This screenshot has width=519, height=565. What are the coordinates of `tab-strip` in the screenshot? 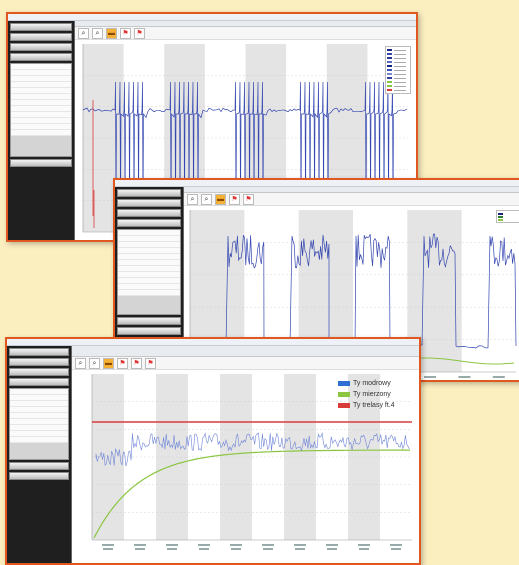 It's located at (245, 351).